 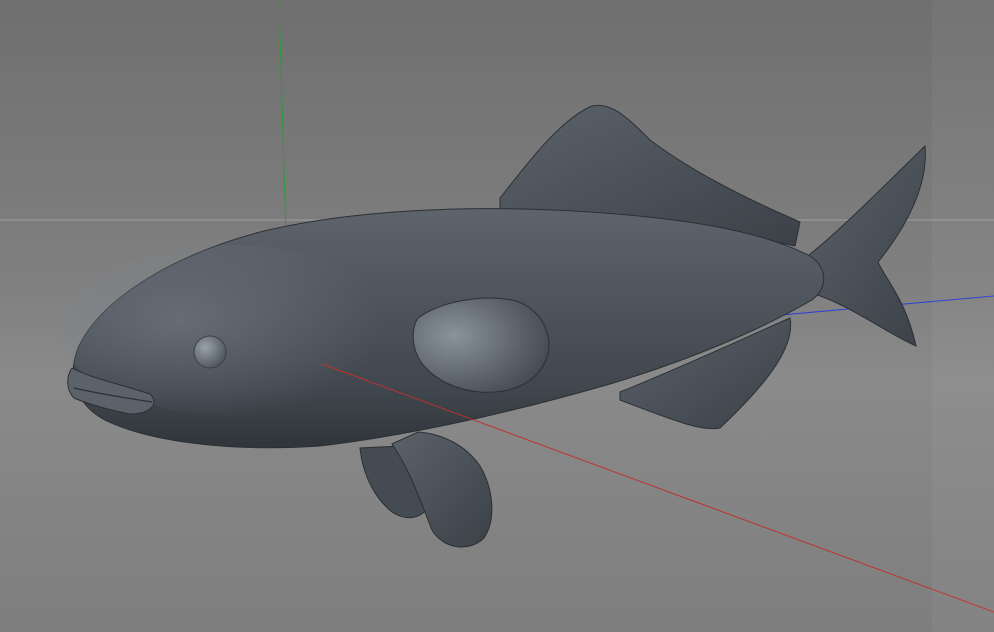 What do you see at coordinates (210, 352) in the screenshot?
I see `fish-eye` at bounding box center [210, 352].